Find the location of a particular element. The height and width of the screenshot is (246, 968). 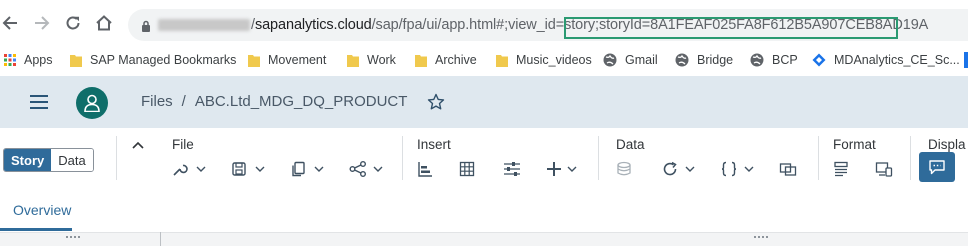

data-source-button is located at coordinates (625, 169).